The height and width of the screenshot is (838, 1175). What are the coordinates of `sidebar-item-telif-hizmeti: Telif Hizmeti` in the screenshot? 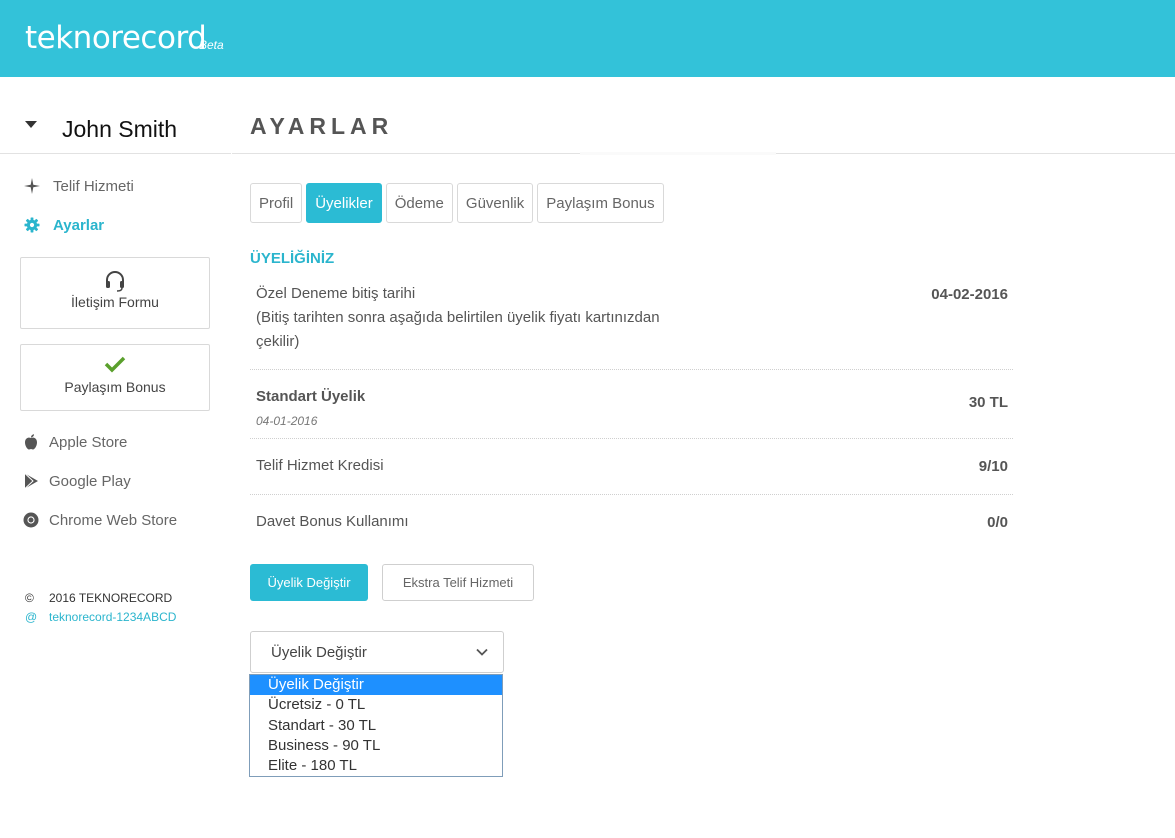 It's located at (78, 186).